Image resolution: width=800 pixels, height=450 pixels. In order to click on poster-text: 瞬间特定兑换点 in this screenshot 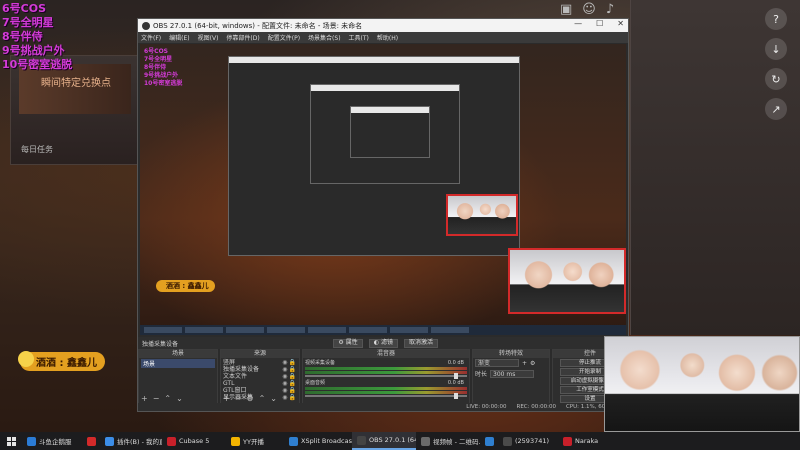, I will do `click(76, 83)`.